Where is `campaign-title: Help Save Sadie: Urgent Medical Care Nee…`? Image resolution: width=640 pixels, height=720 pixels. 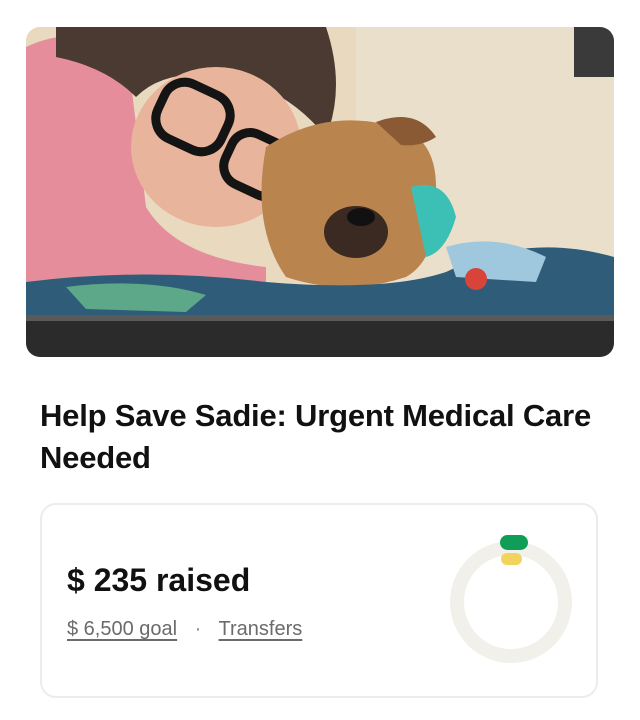 campaign-title: Help Save Sadie: Urgent Medical Care Nee… is located at coordinates (315, 436).